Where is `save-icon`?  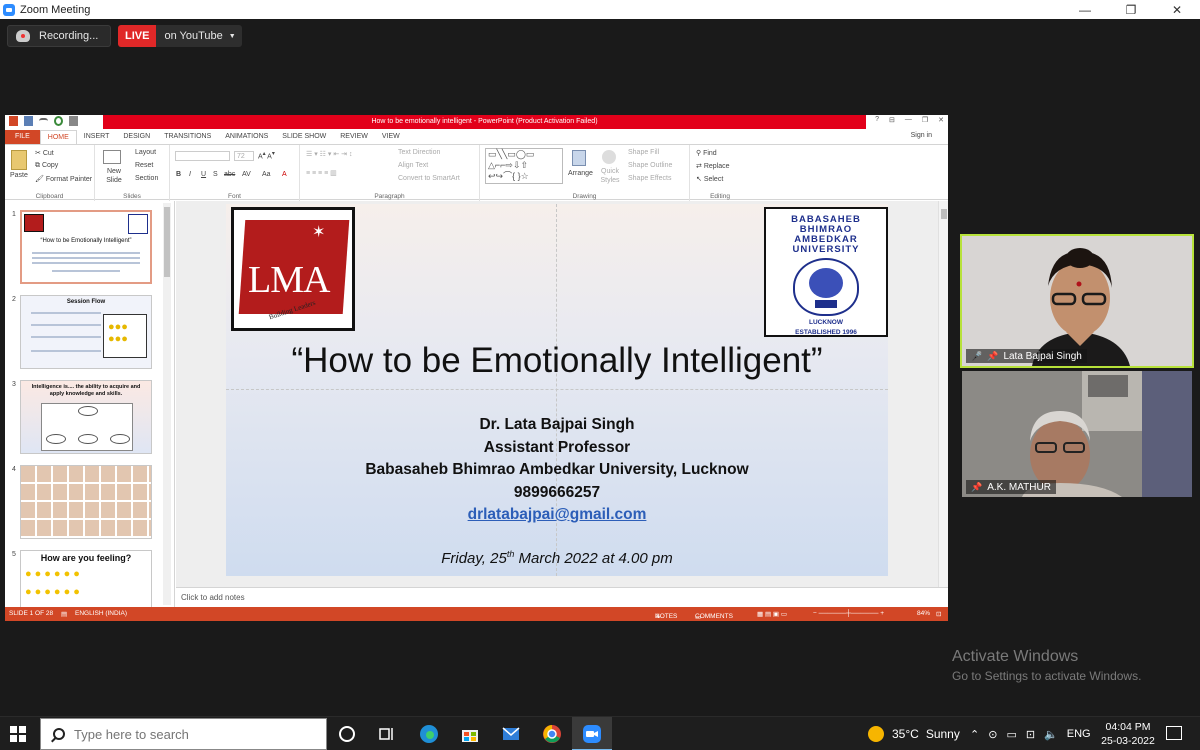
save-icon is located at coordinates (28, 121).